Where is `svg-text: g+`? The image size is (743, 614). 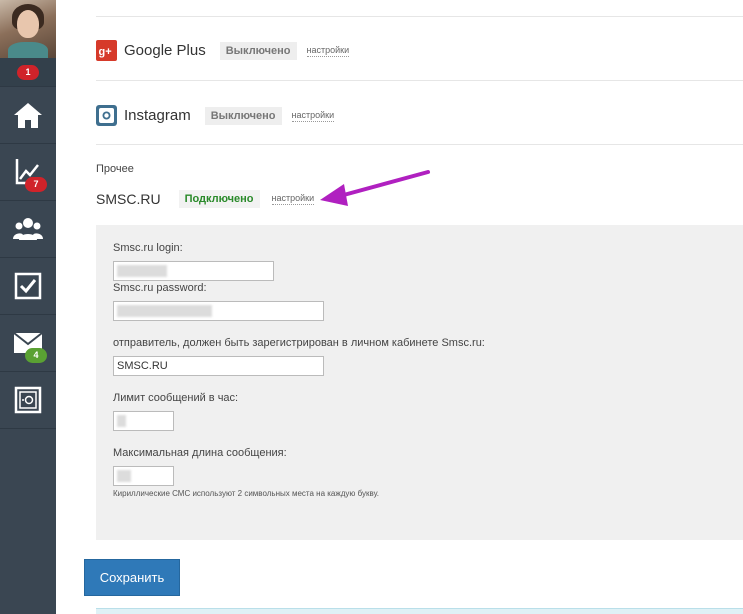
svg-text: g+ is located at coordinates (105, 52).